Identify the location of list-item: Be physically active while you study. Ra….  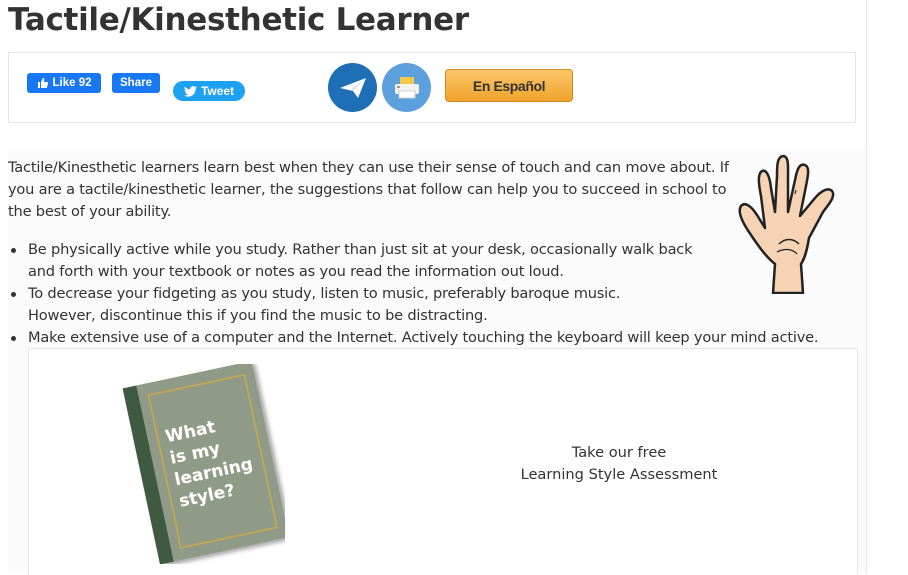
(358, 261).